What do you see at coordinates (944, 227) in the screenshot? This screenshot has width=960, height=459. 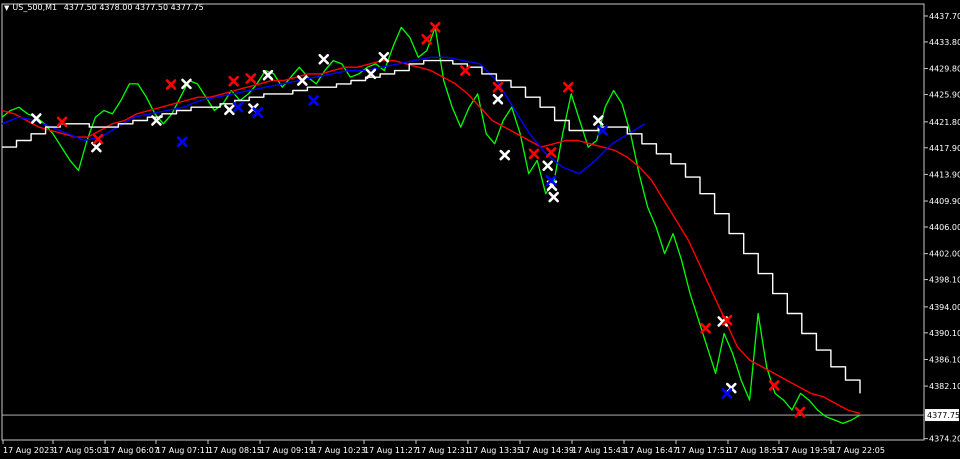 I see `y-tick-label: 4406.00` at bounding box center [944, 227].